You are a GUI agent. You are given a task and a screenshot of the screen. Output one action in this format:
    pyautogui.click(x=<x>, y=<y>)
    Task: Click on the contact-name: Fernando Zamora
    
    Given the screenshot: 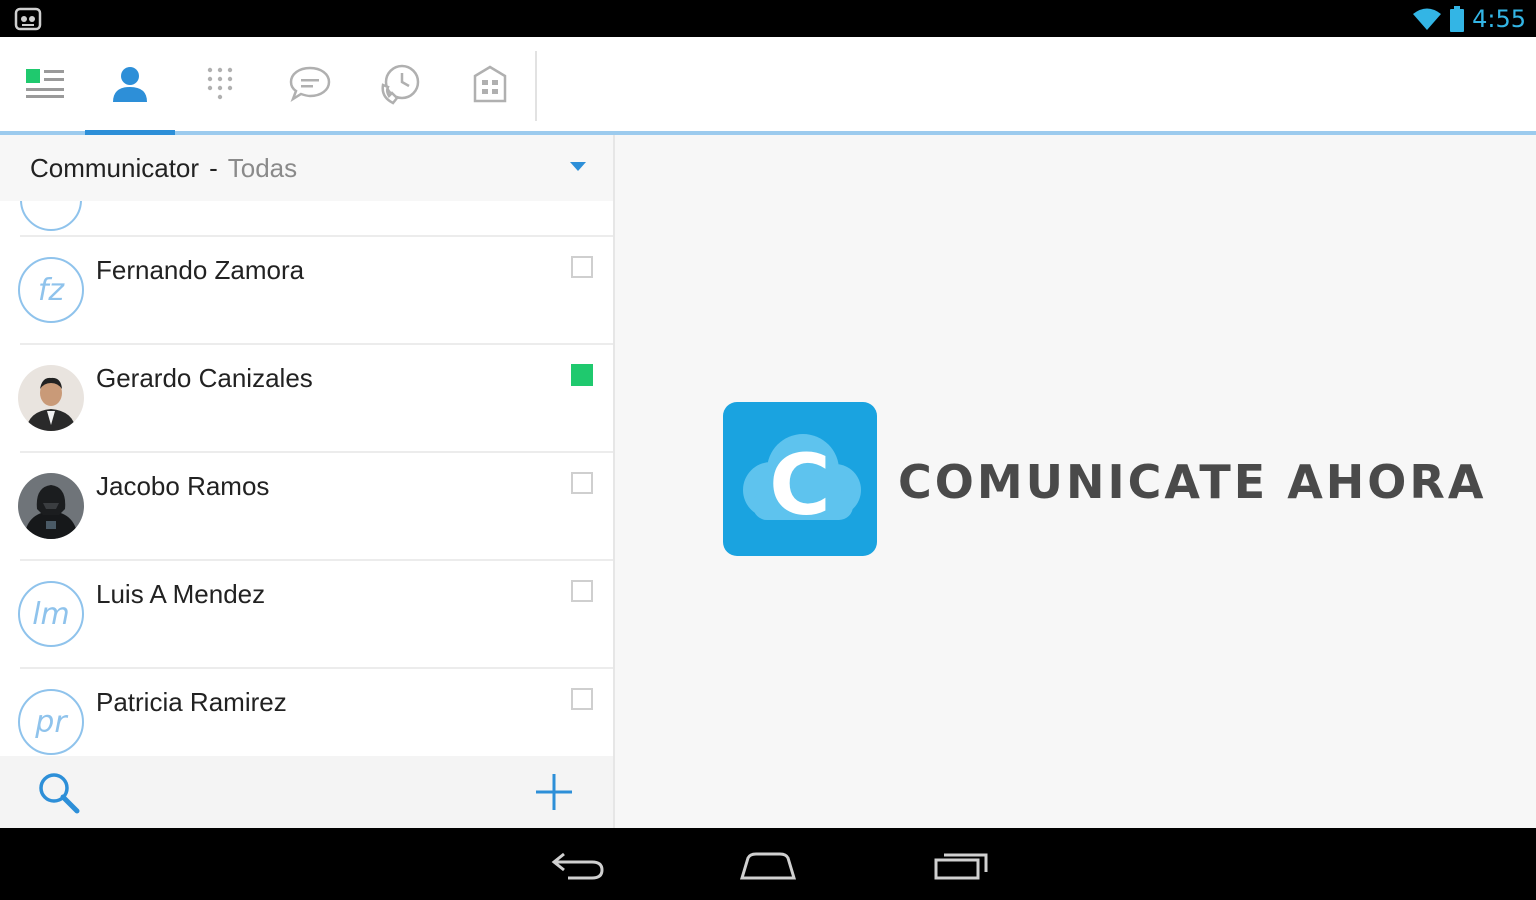 What is the action you would take?
    pyautogui.click(x=200, y=270)
    